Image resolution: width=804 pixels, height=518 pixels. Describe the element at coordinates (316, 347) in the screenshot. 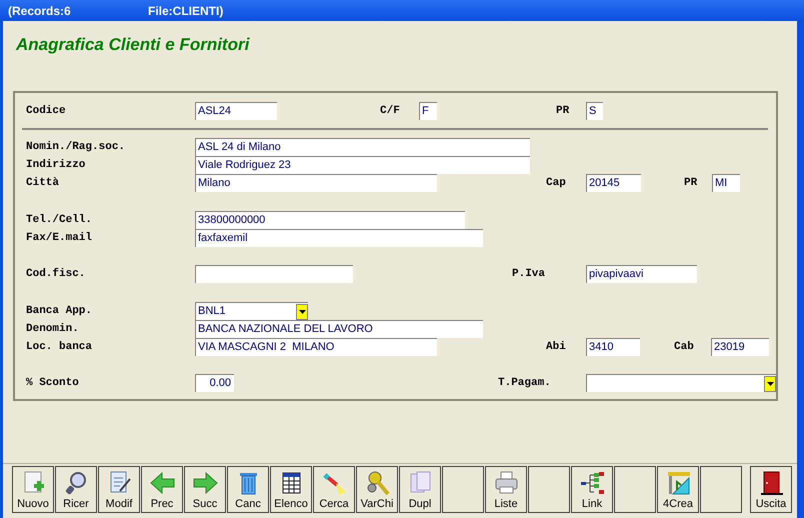

I see `input-field: VIA MASCAGNI 2 MILANO` at that location.